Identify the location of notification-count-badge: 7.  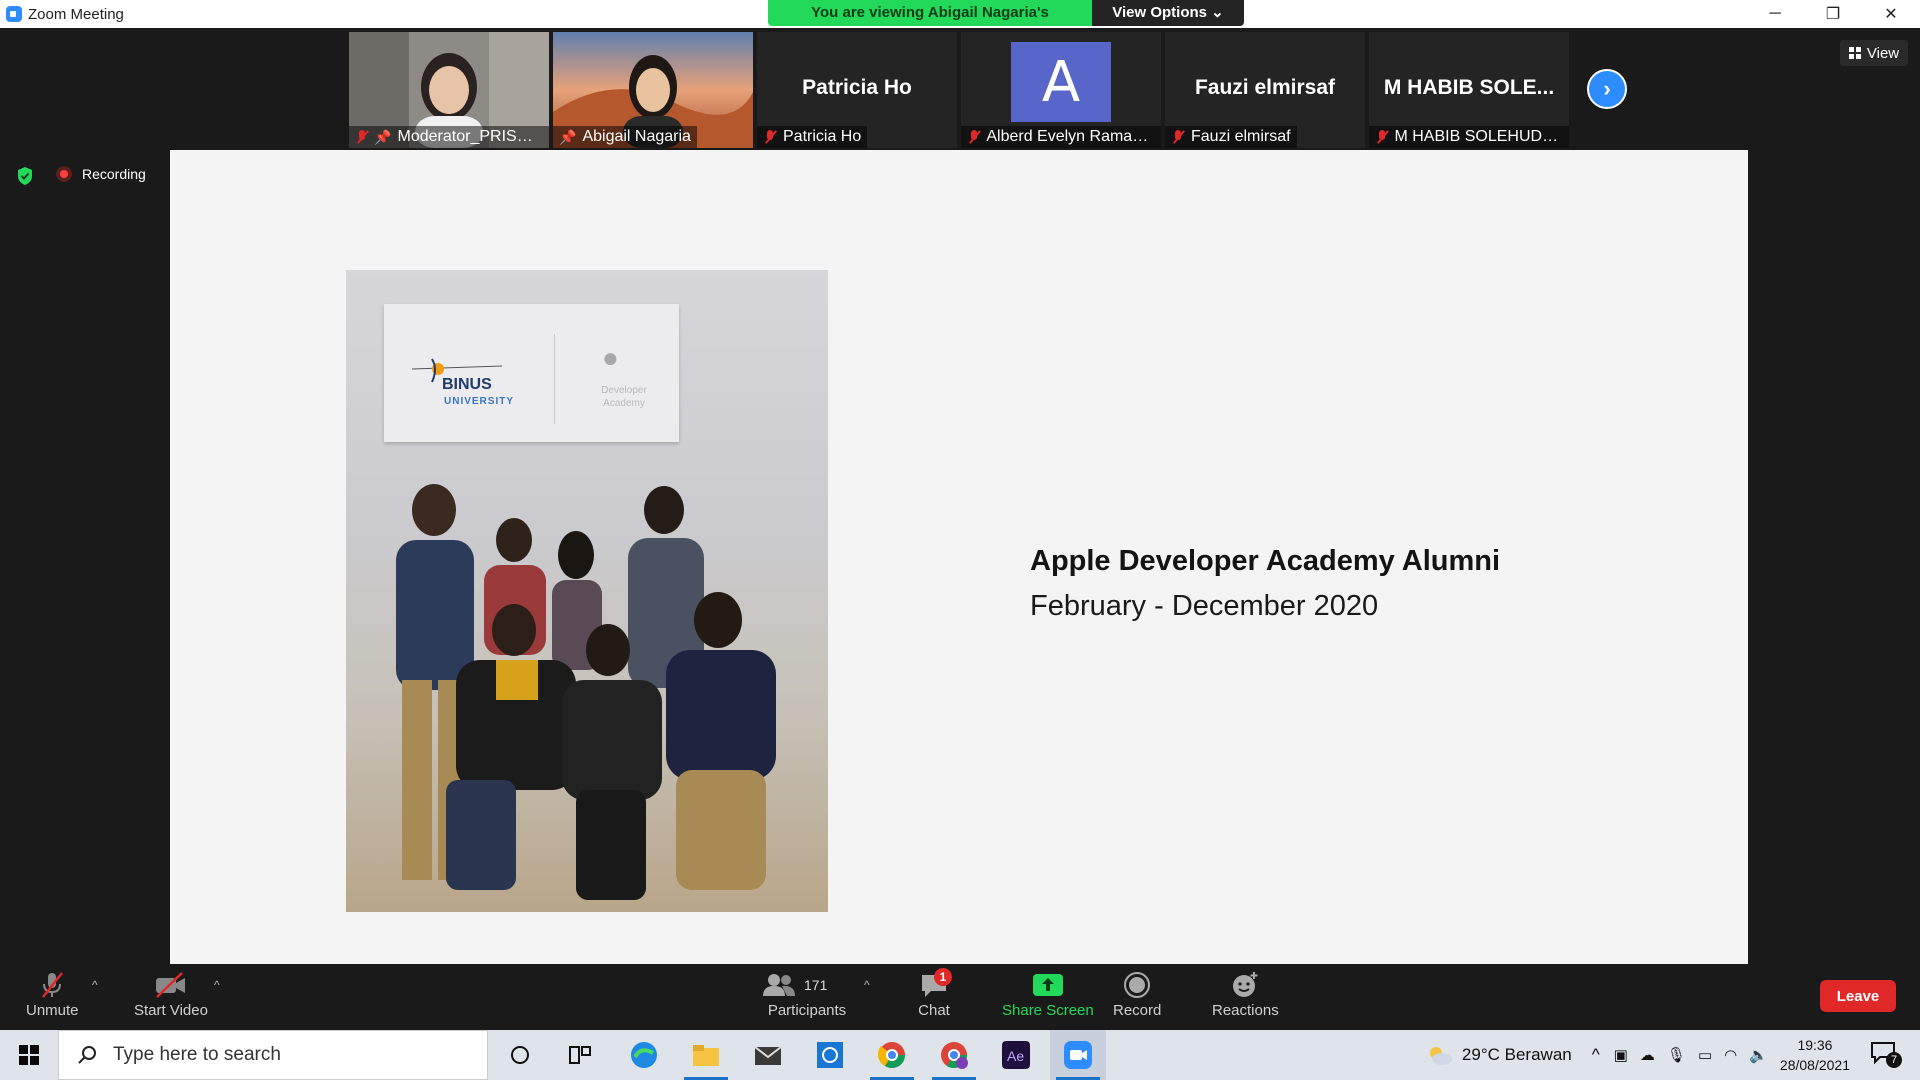
(1894, 1060).